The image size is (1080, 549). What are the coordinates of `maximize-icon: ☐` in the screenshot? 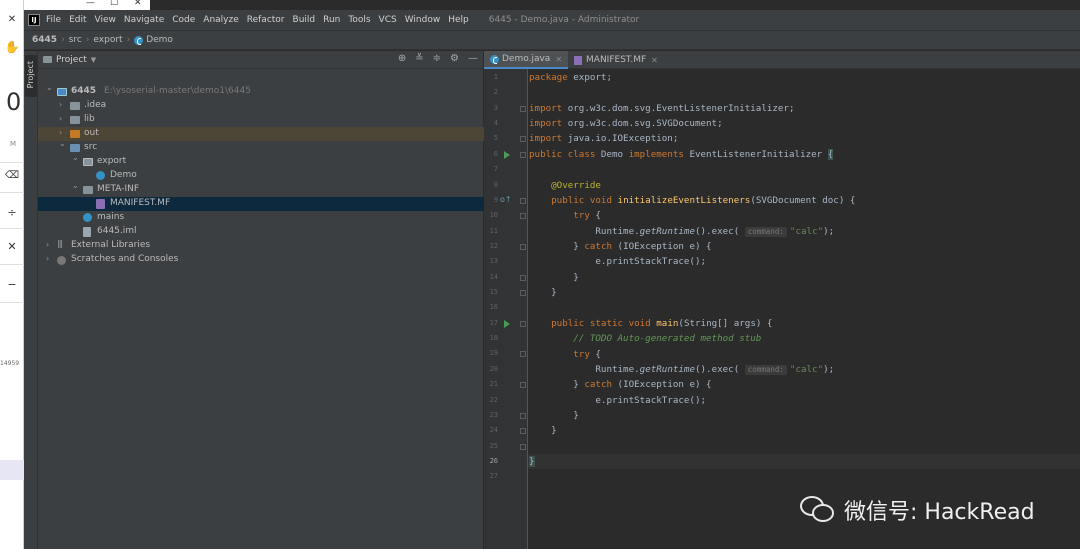 It's located at (114, 4).